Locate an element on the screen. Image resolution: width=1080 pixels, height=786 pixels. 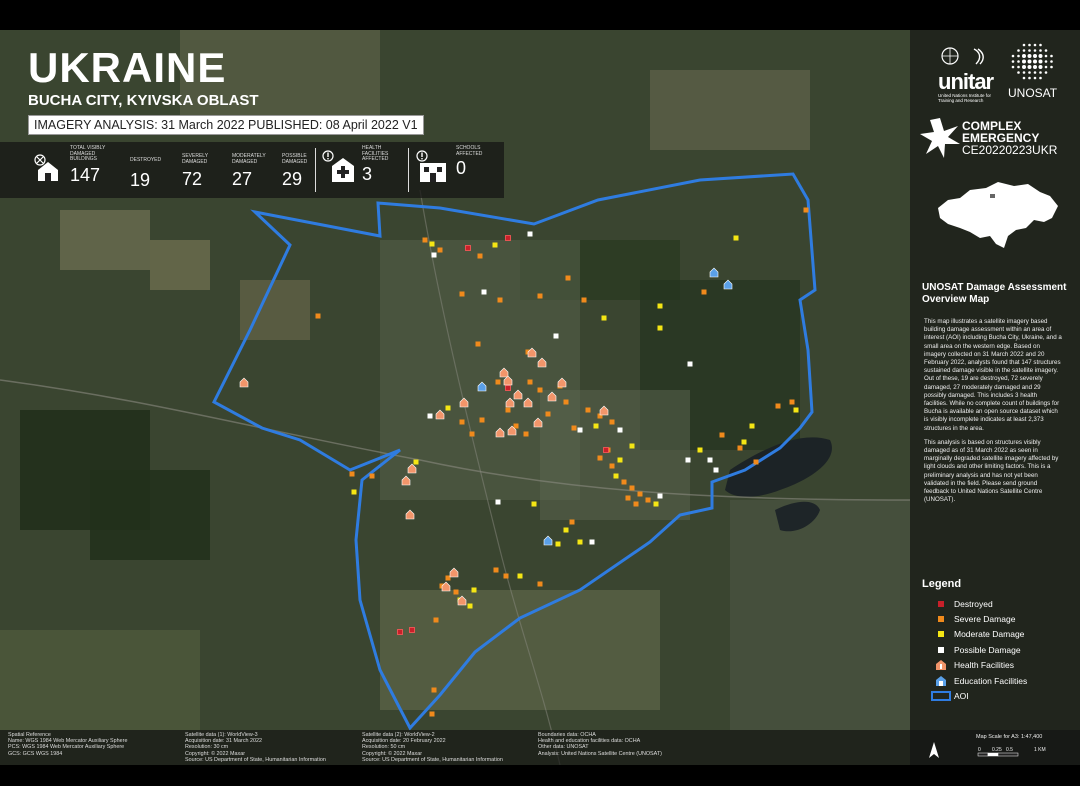
map-scale-label: Map Scale for A3: 1:47,400 is located at coordinates (1009, 737).